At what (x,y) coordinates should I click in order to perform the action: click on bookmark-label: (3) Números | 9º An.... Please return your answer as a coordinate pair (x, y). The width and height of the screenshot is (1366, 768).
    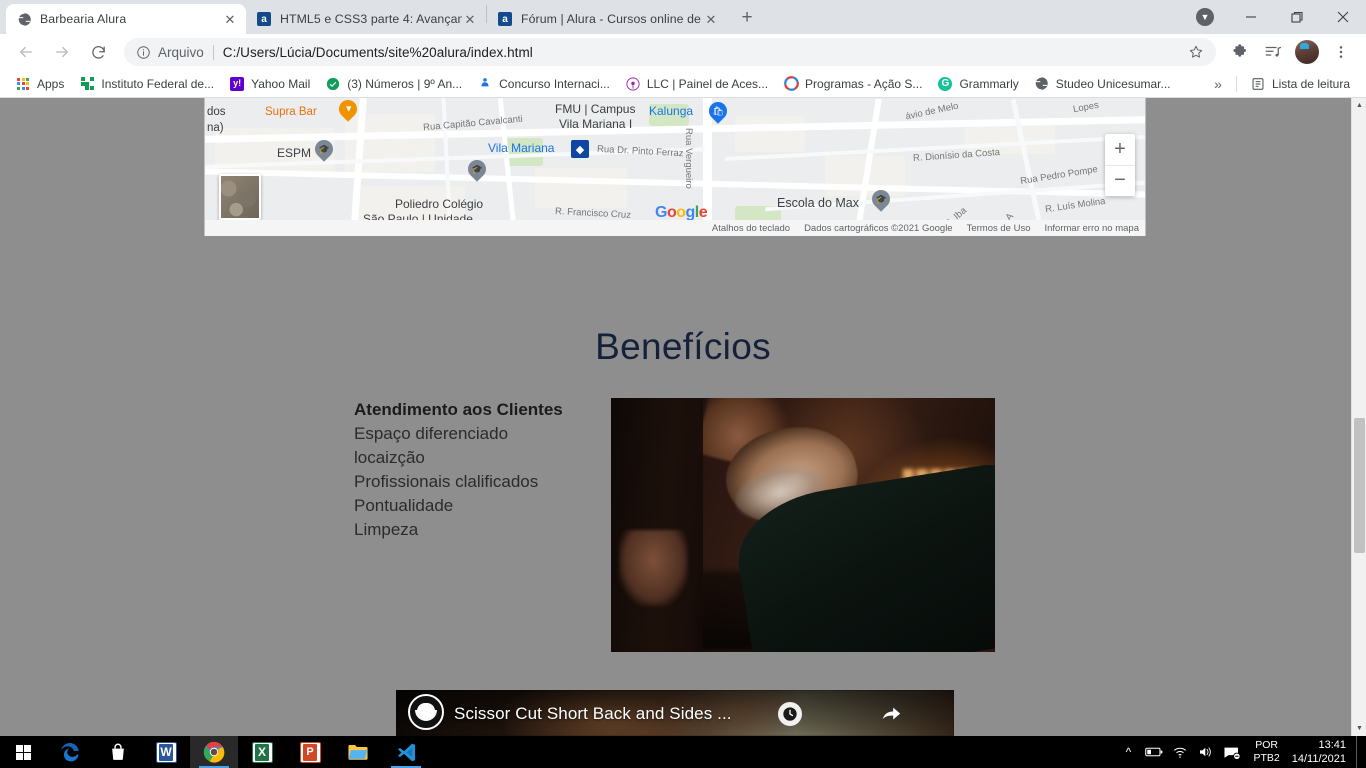
    Looking at the image, I should click on (405, 83).